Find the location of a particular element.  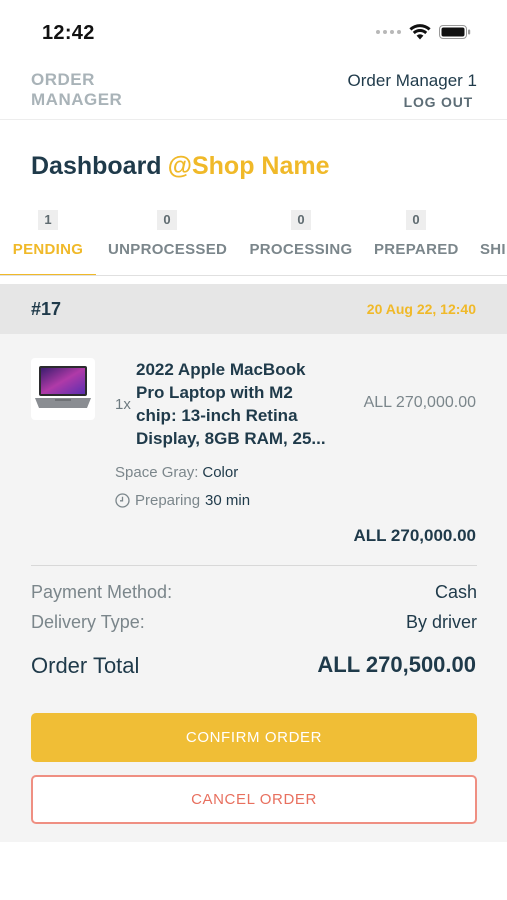

tab-label: SHI is located at coordinates (493, 249).